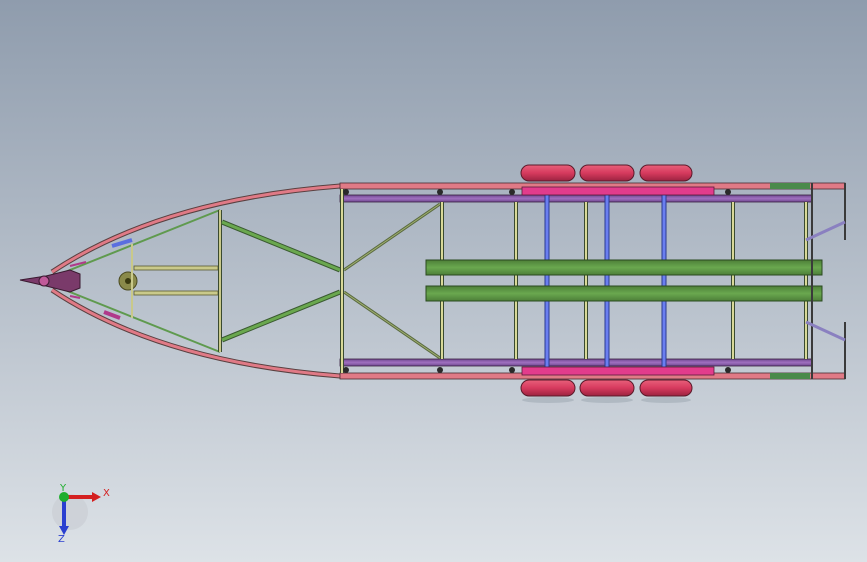 The image size is (867, 562). Describe the element at coordinates (666, 388) in the screenshot. I see `wheel-rear-right` at that location.